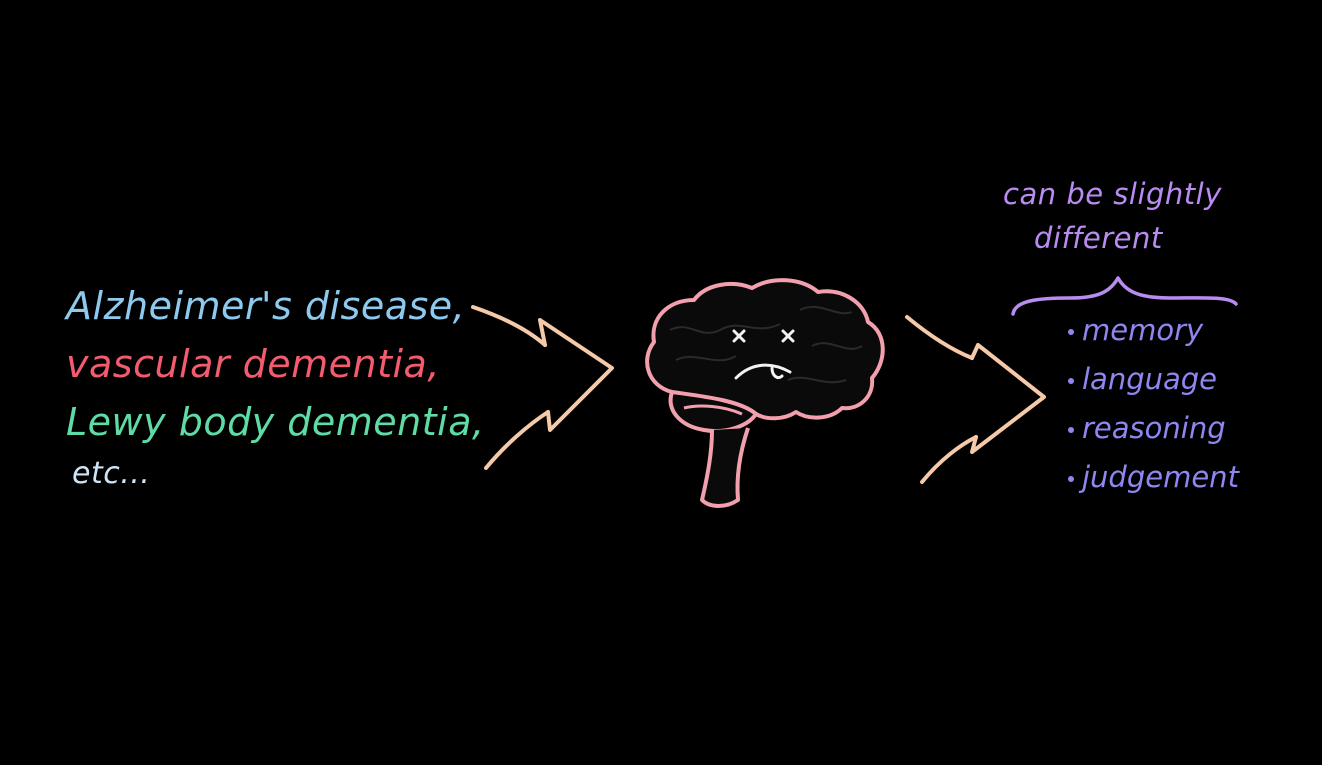 The image size is (1322, 765). I want to click on sad-brain-icon, so click(765, 393).